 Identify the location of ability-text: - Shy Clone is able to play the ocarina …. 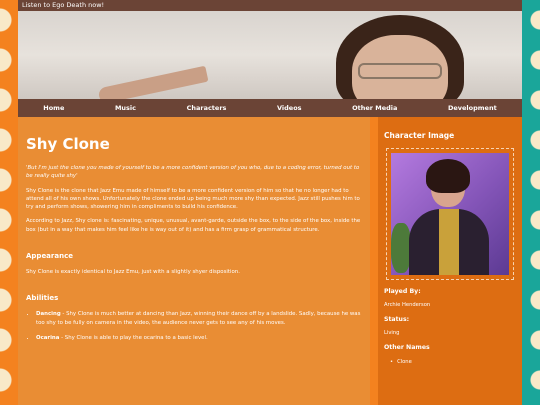
(133, 337).